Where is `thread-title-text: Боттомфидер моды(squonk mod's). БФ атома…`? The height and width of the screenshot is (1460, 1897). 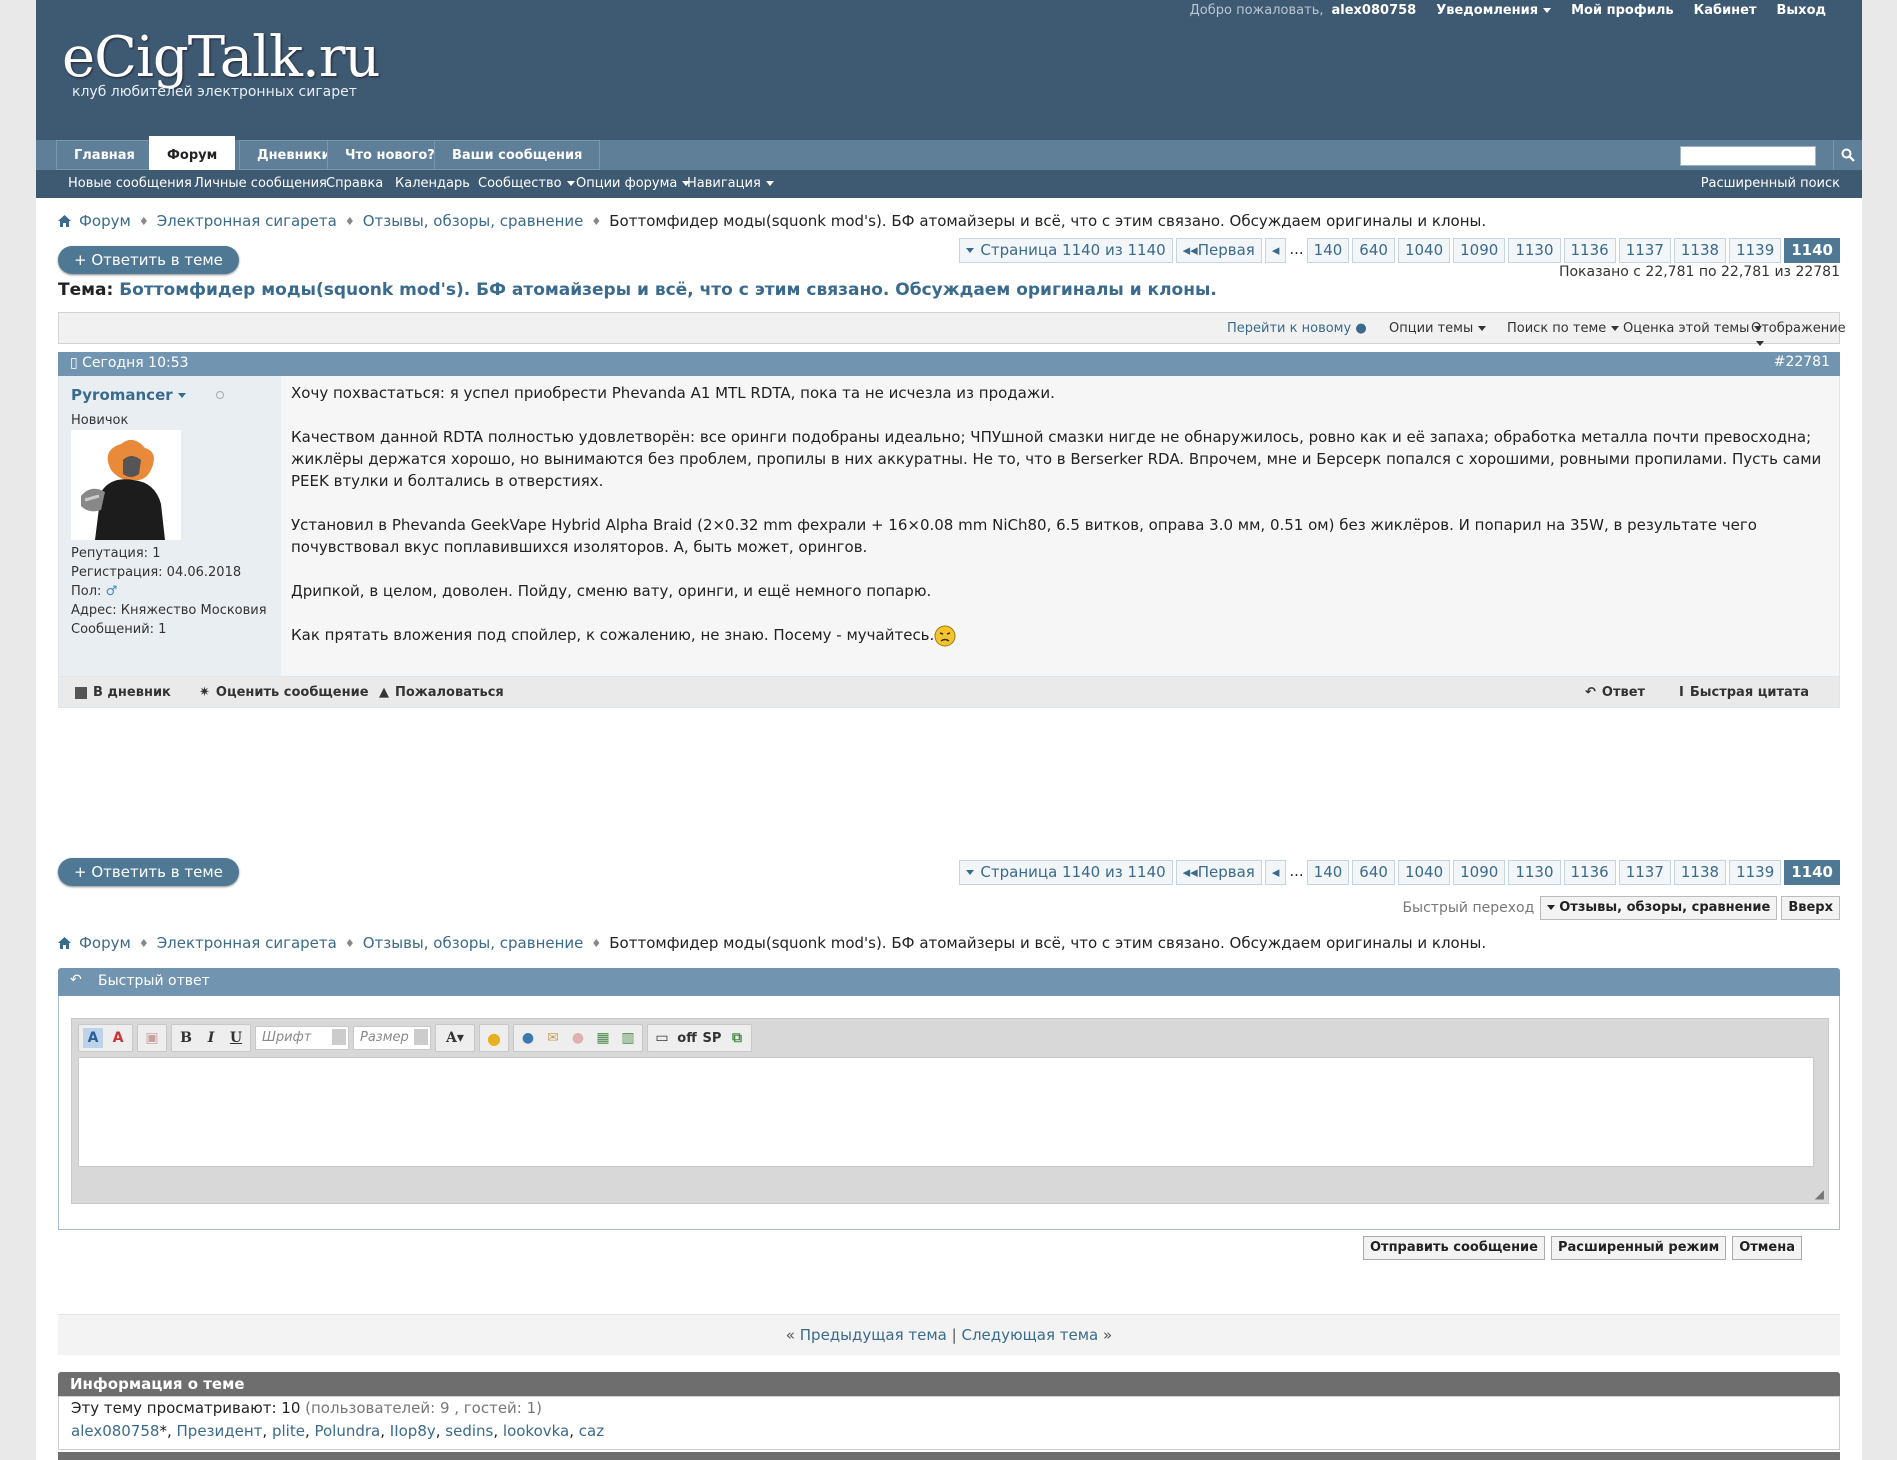
thread-title-text: Боттомфидер моды(squonk mod's). БФ атома… is located at coordinates (668, 290).